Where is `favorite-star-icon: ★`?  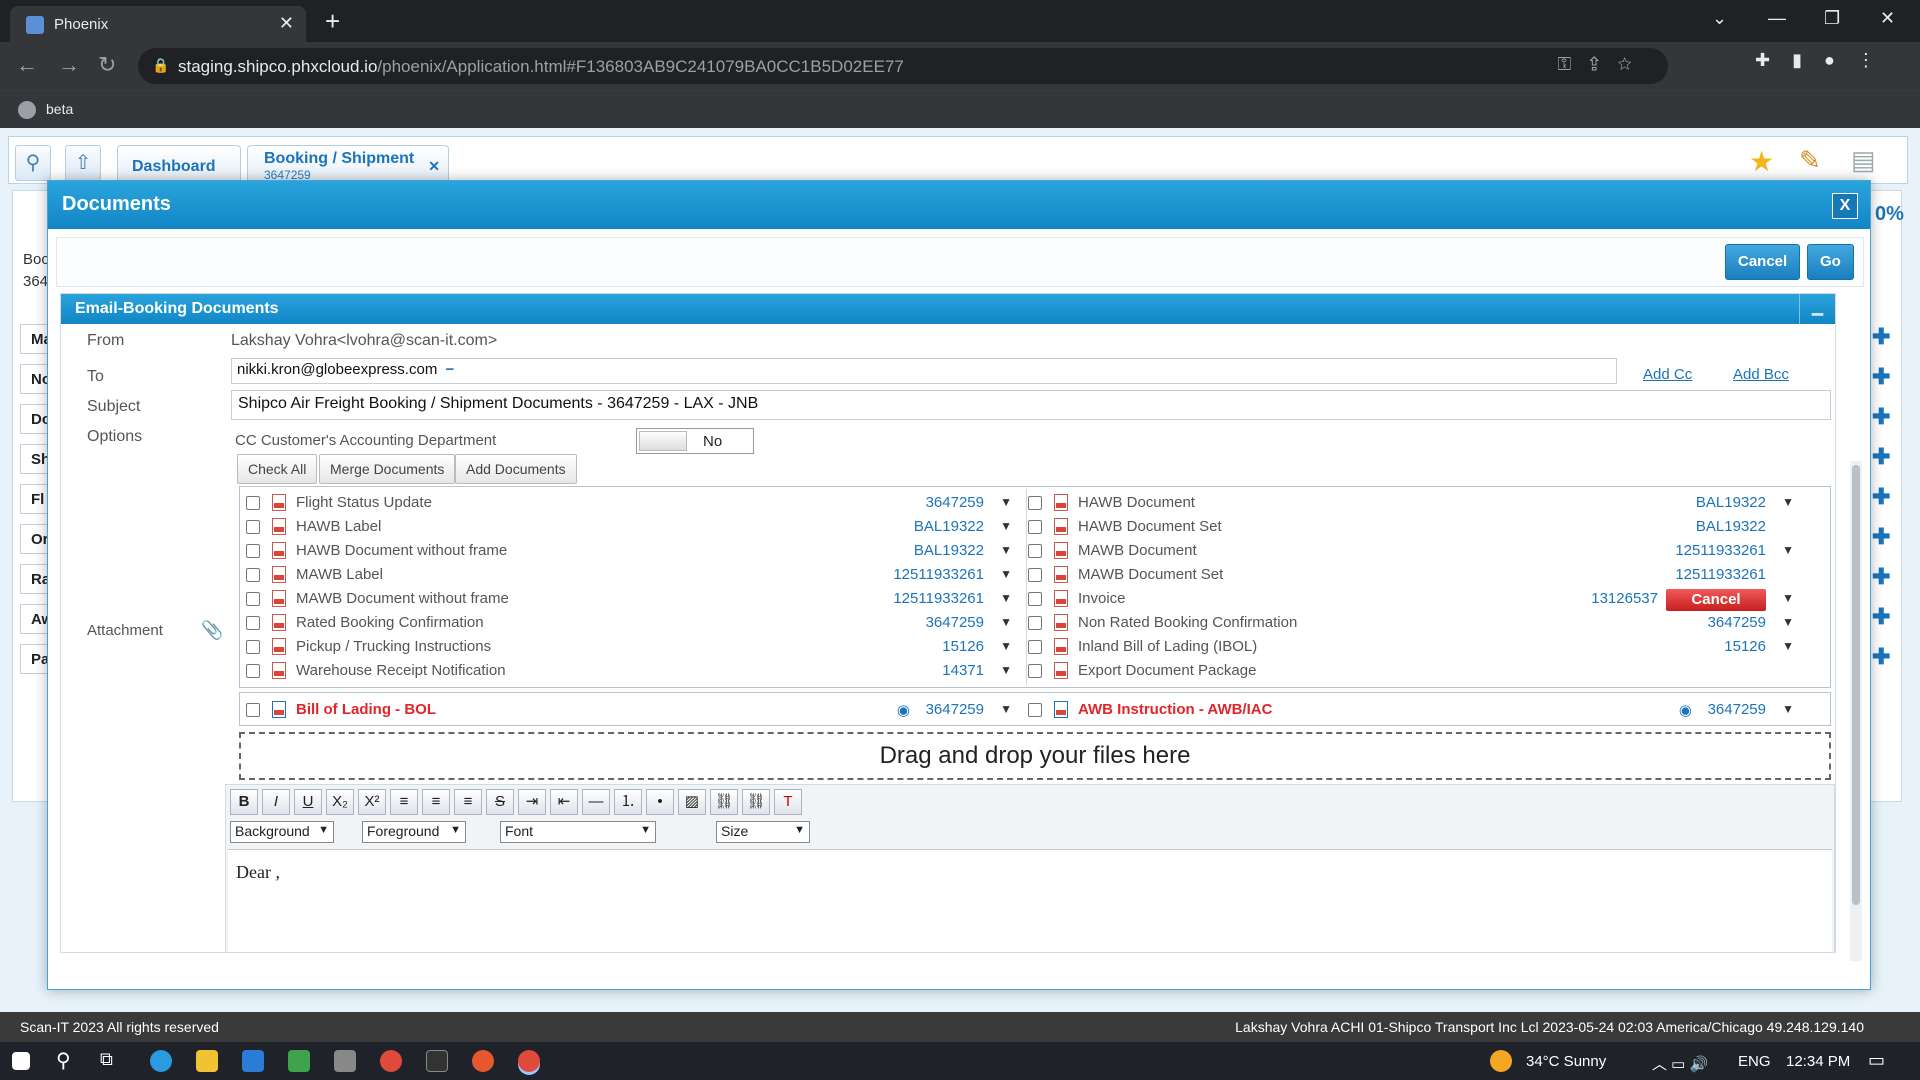 favorite-star-icon: ★ is located at coordinates (1761, 161).